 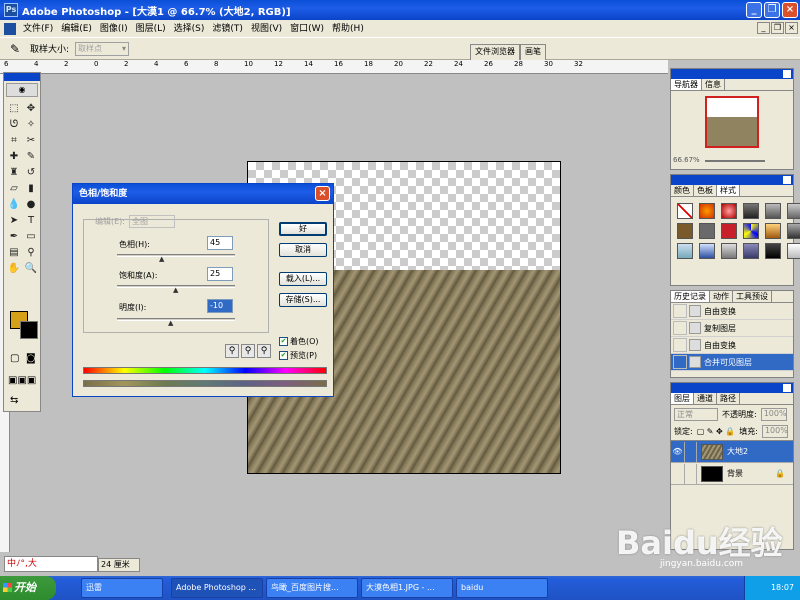 What do you see at coordinates (31, 172) in the screenshot?
I see `history-brush-icon: ↺` at bounding box center [31, 172].